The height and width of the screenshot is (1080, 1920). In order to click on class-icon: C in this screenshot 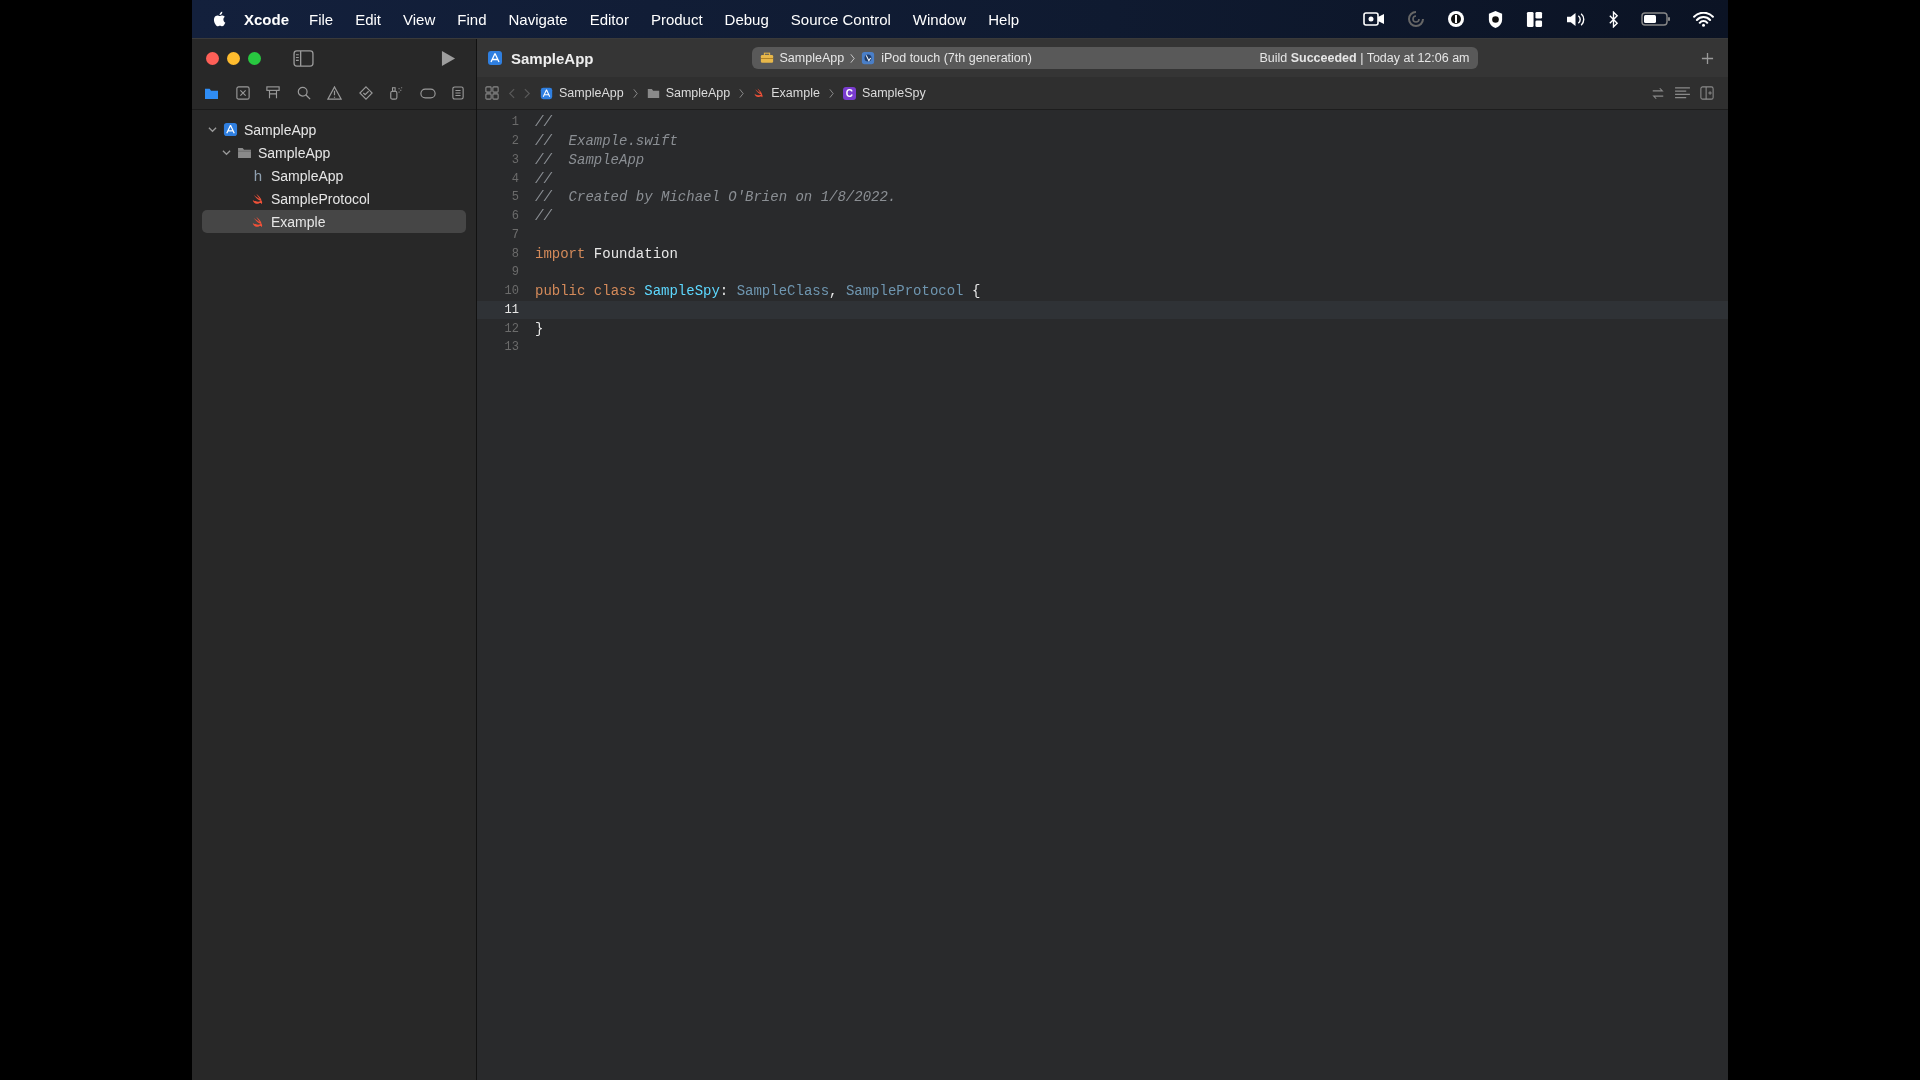, I will do `click(849, 93)`.